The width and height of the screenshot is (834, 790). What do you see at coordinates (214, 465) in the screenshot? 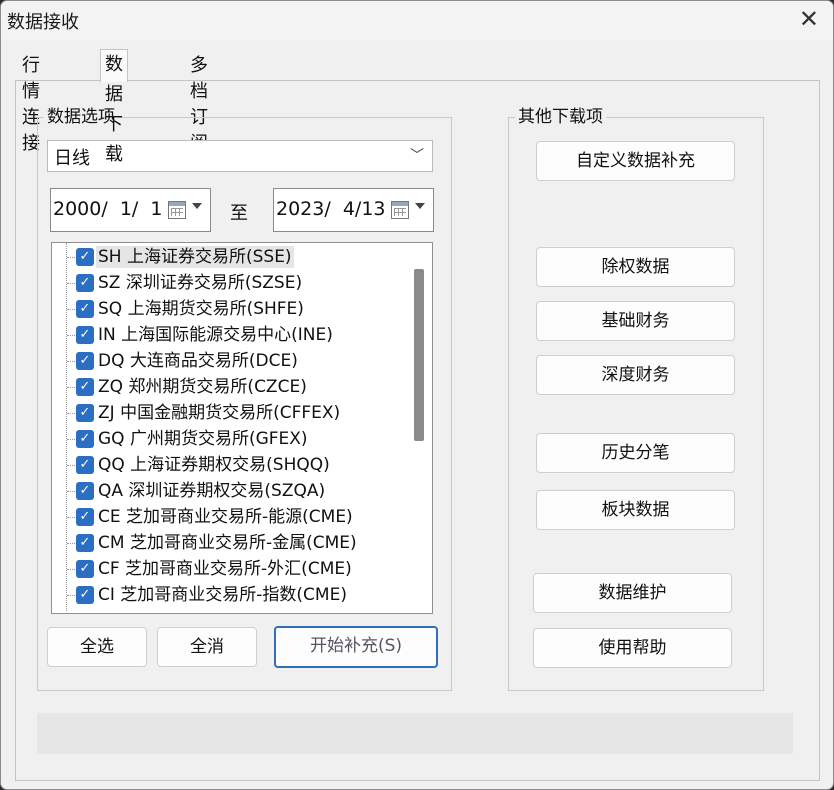
I see `market-label: QQ 上海证券期权交易(SHQQ)` at bounding box center [214, 465].